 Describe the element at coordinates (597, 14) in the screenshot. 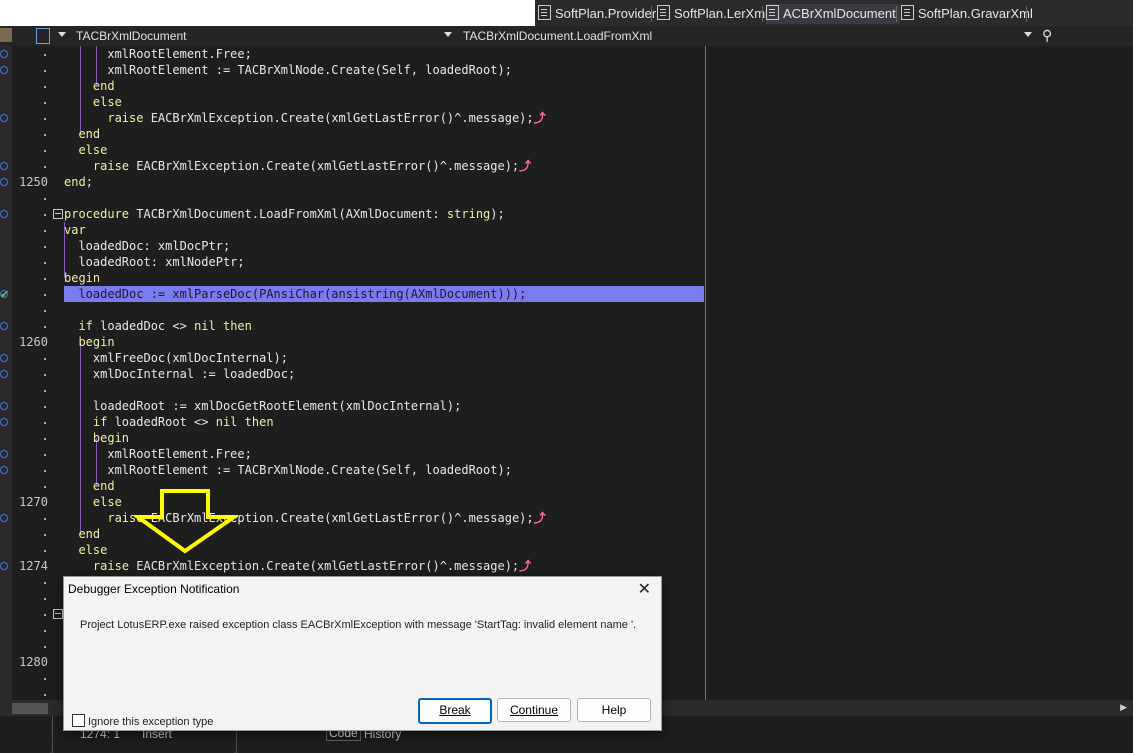

I see `tab-softplan-provider: SoftPlan.Provider` at that location.